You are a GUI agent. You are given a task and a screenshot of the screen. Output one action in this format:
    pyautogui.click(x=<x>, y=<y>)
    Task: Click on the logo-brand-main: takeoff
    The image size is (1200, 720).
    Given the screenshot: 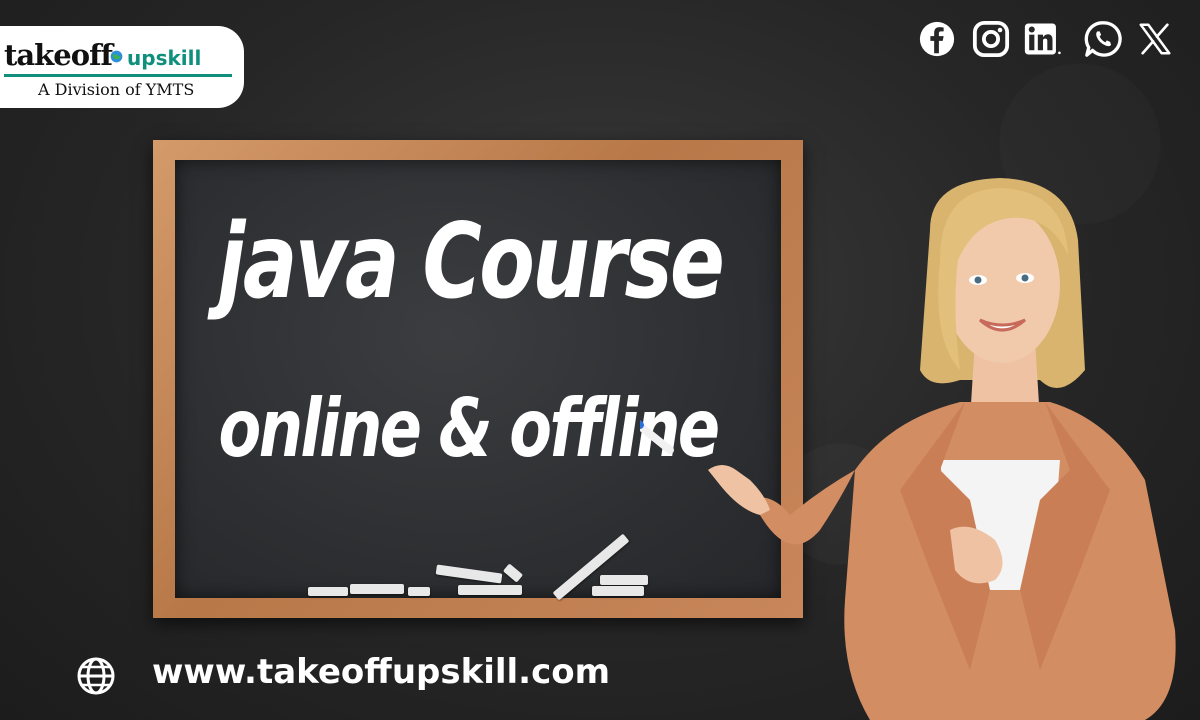 What is the action you would take?
    pyautogui.click(x=58, y=55)
    